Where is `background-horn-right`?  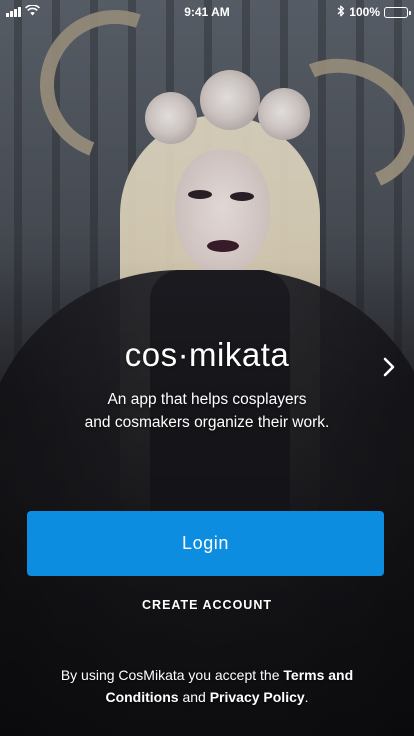
background-horn-right is located at coordinates (333, 125).